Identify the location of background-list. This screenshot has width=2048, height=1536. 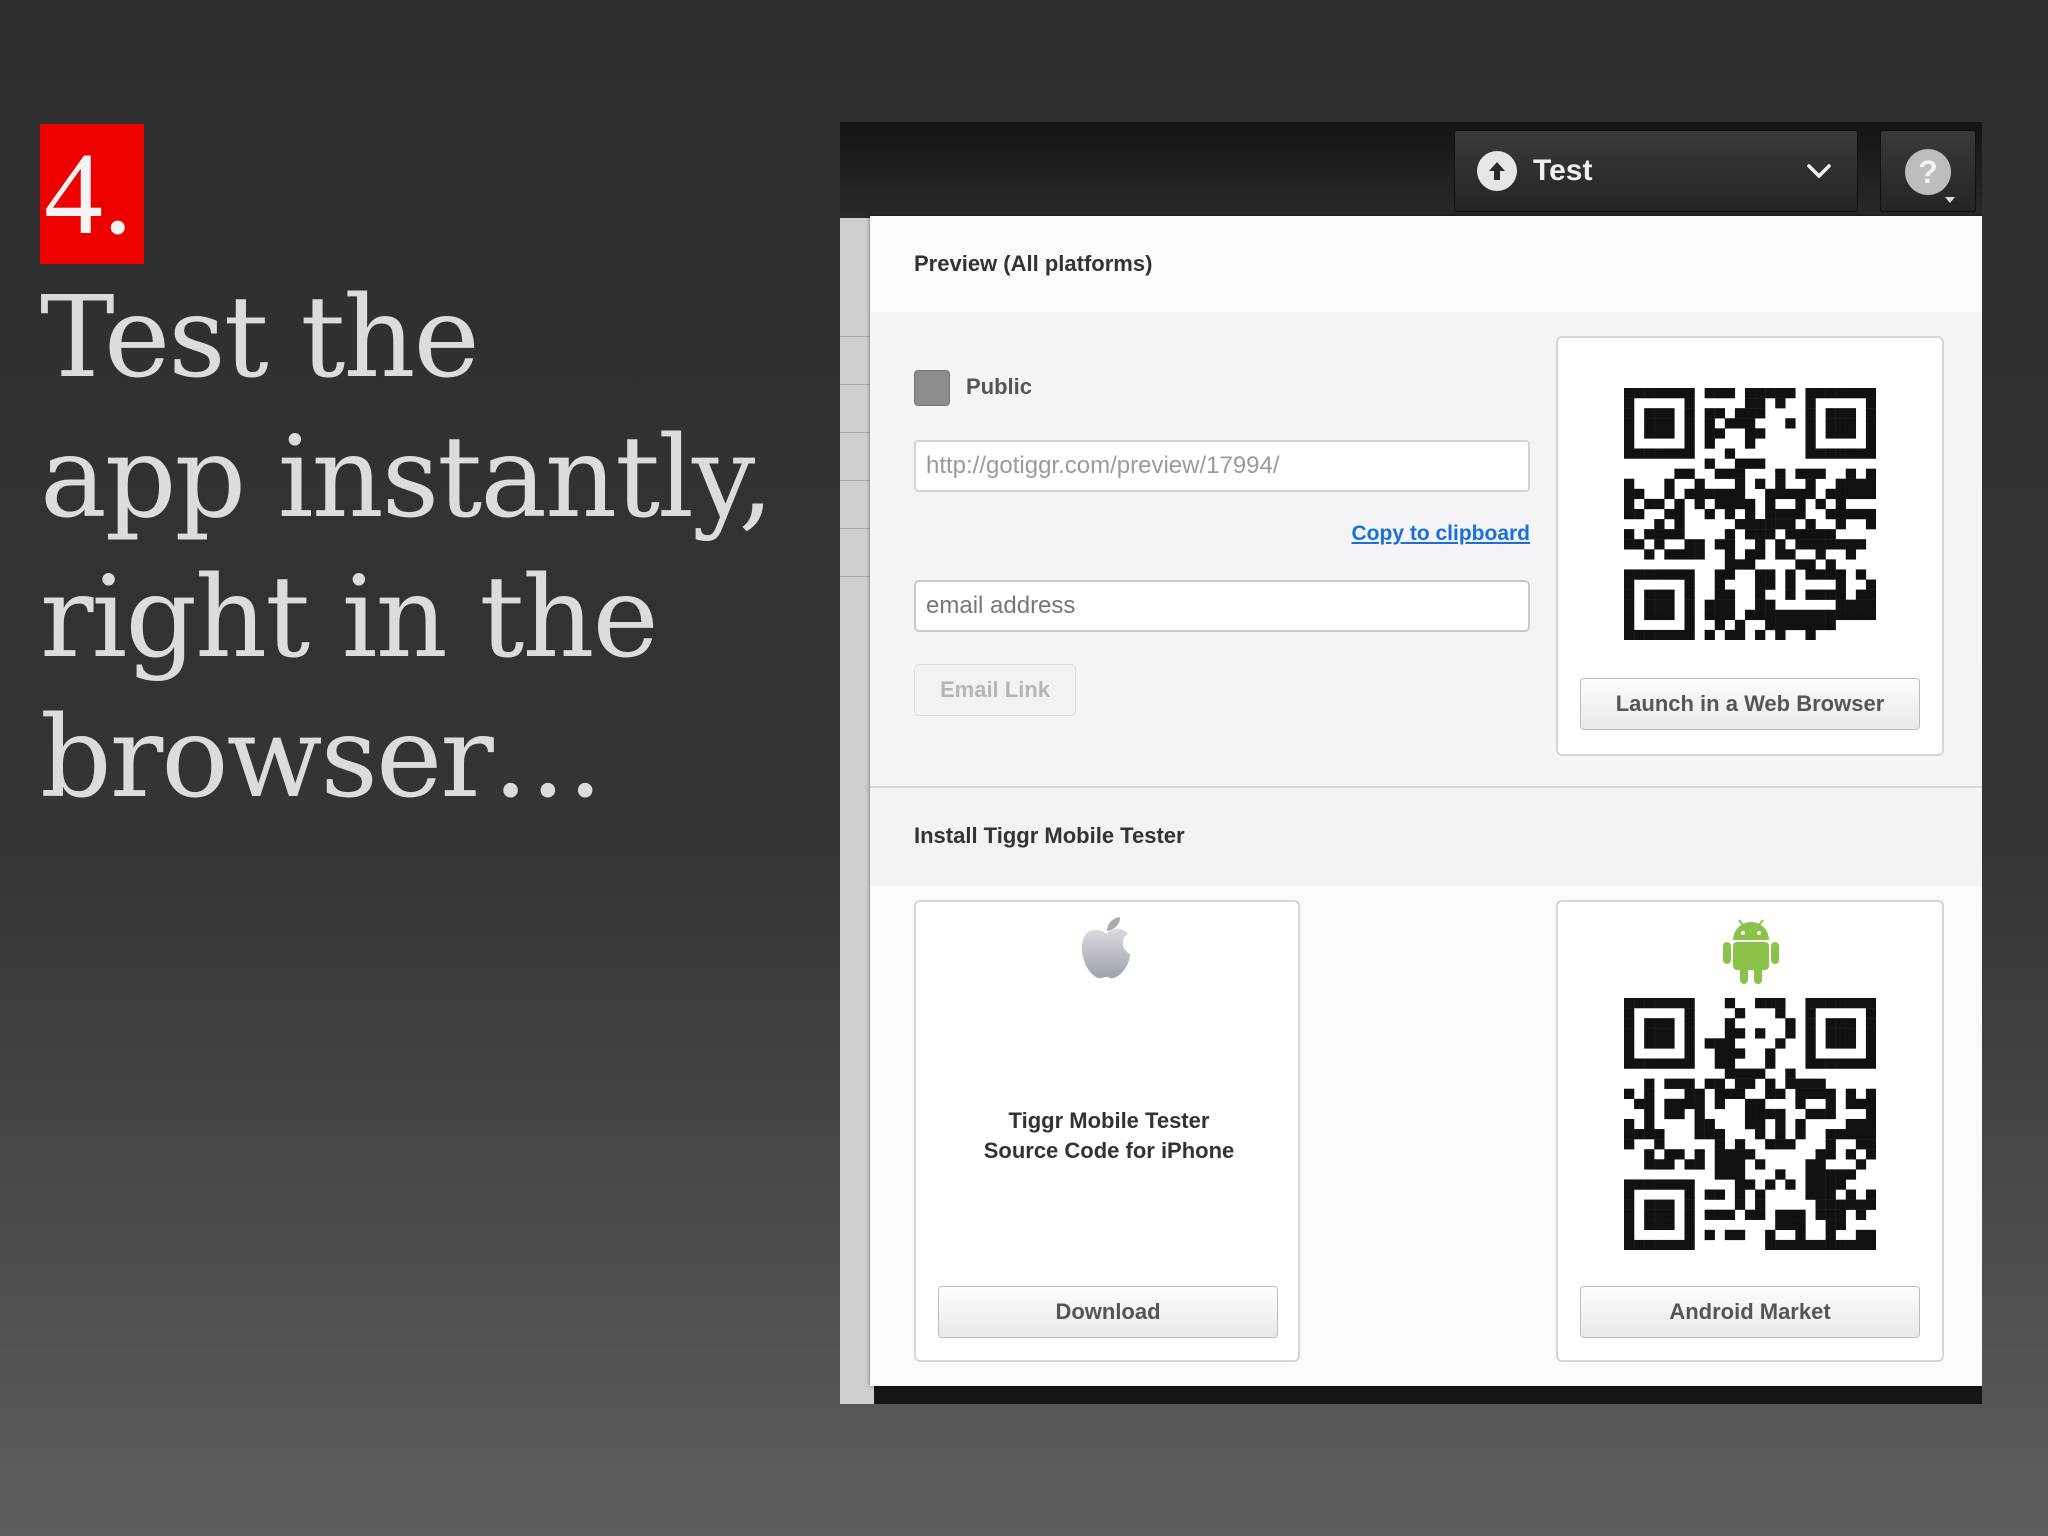
(857, 811).